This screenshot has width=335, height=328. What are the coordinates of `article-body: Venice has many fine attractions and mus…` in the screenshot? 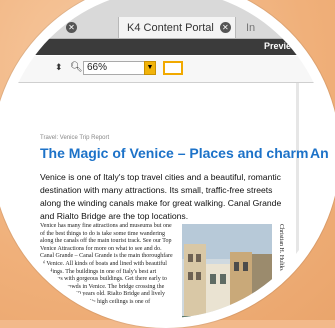 It's located at (106, 264).